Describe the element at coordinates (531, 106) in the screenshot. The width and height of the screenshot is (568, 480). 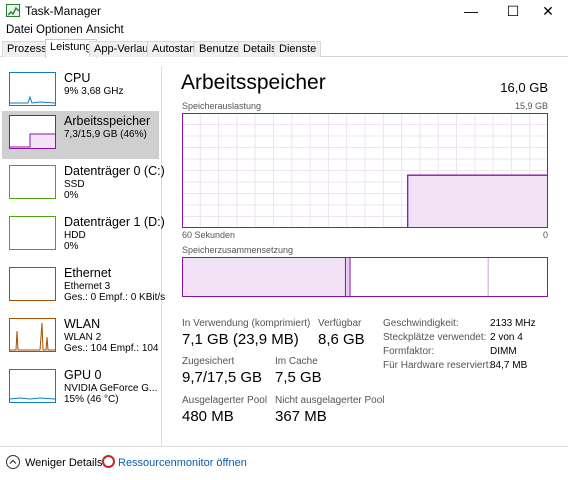
I see `usage-chart-max: 15,9 GB` at that location.